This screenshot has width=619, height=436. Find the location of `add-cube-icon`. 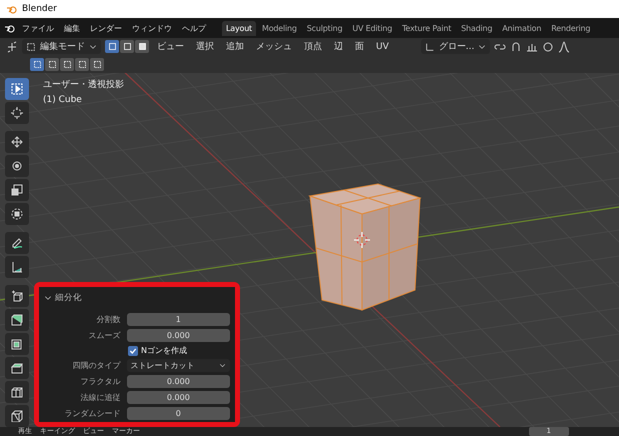

add-cube-icon is located at coordinates (17, 296).